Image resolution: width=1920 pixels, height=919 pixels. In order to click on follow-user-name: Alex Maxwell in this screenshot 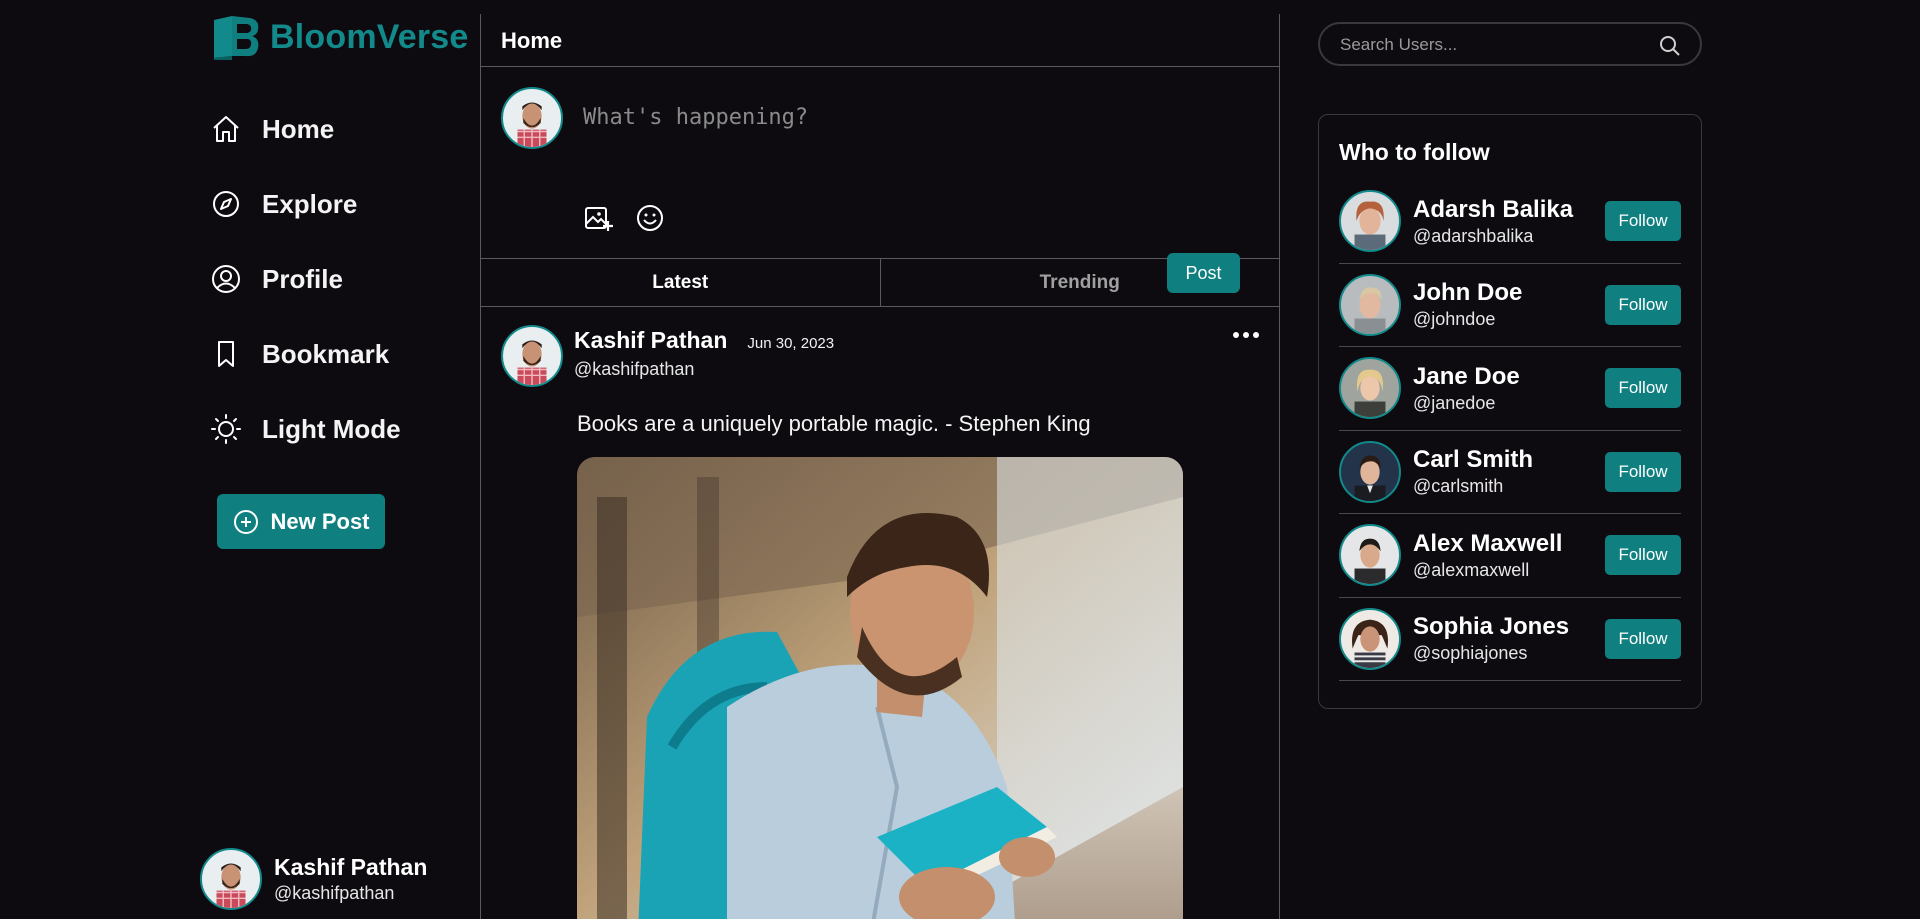, I will do `click(1509, 544)`.